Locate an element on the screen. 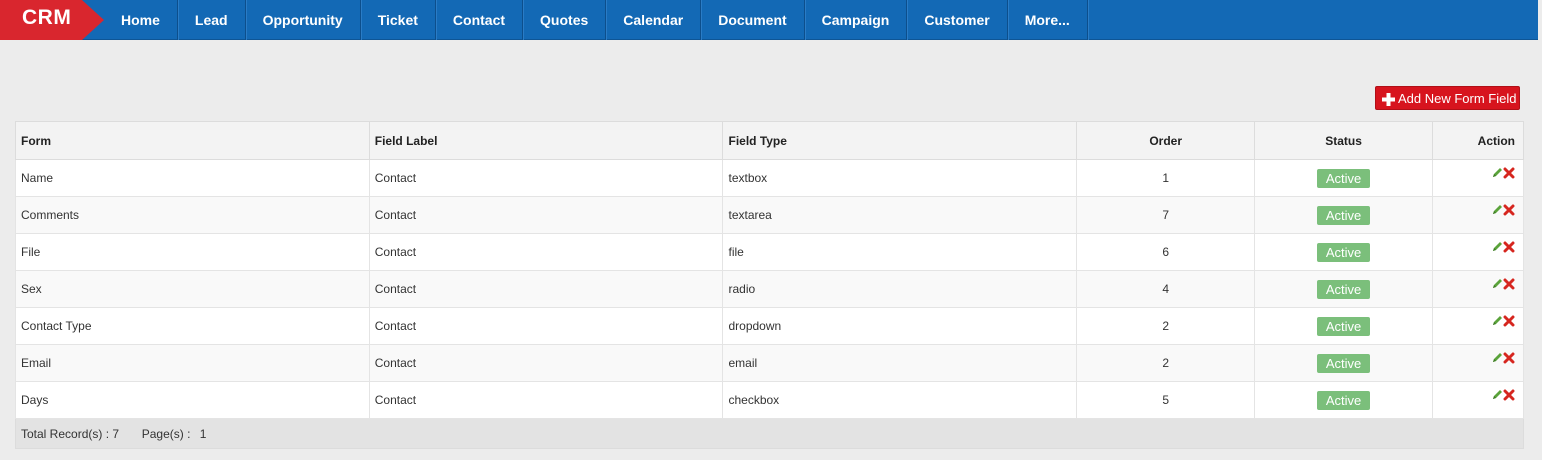  nav-item-calendar: Calendar is located at coordinates (654, 20).